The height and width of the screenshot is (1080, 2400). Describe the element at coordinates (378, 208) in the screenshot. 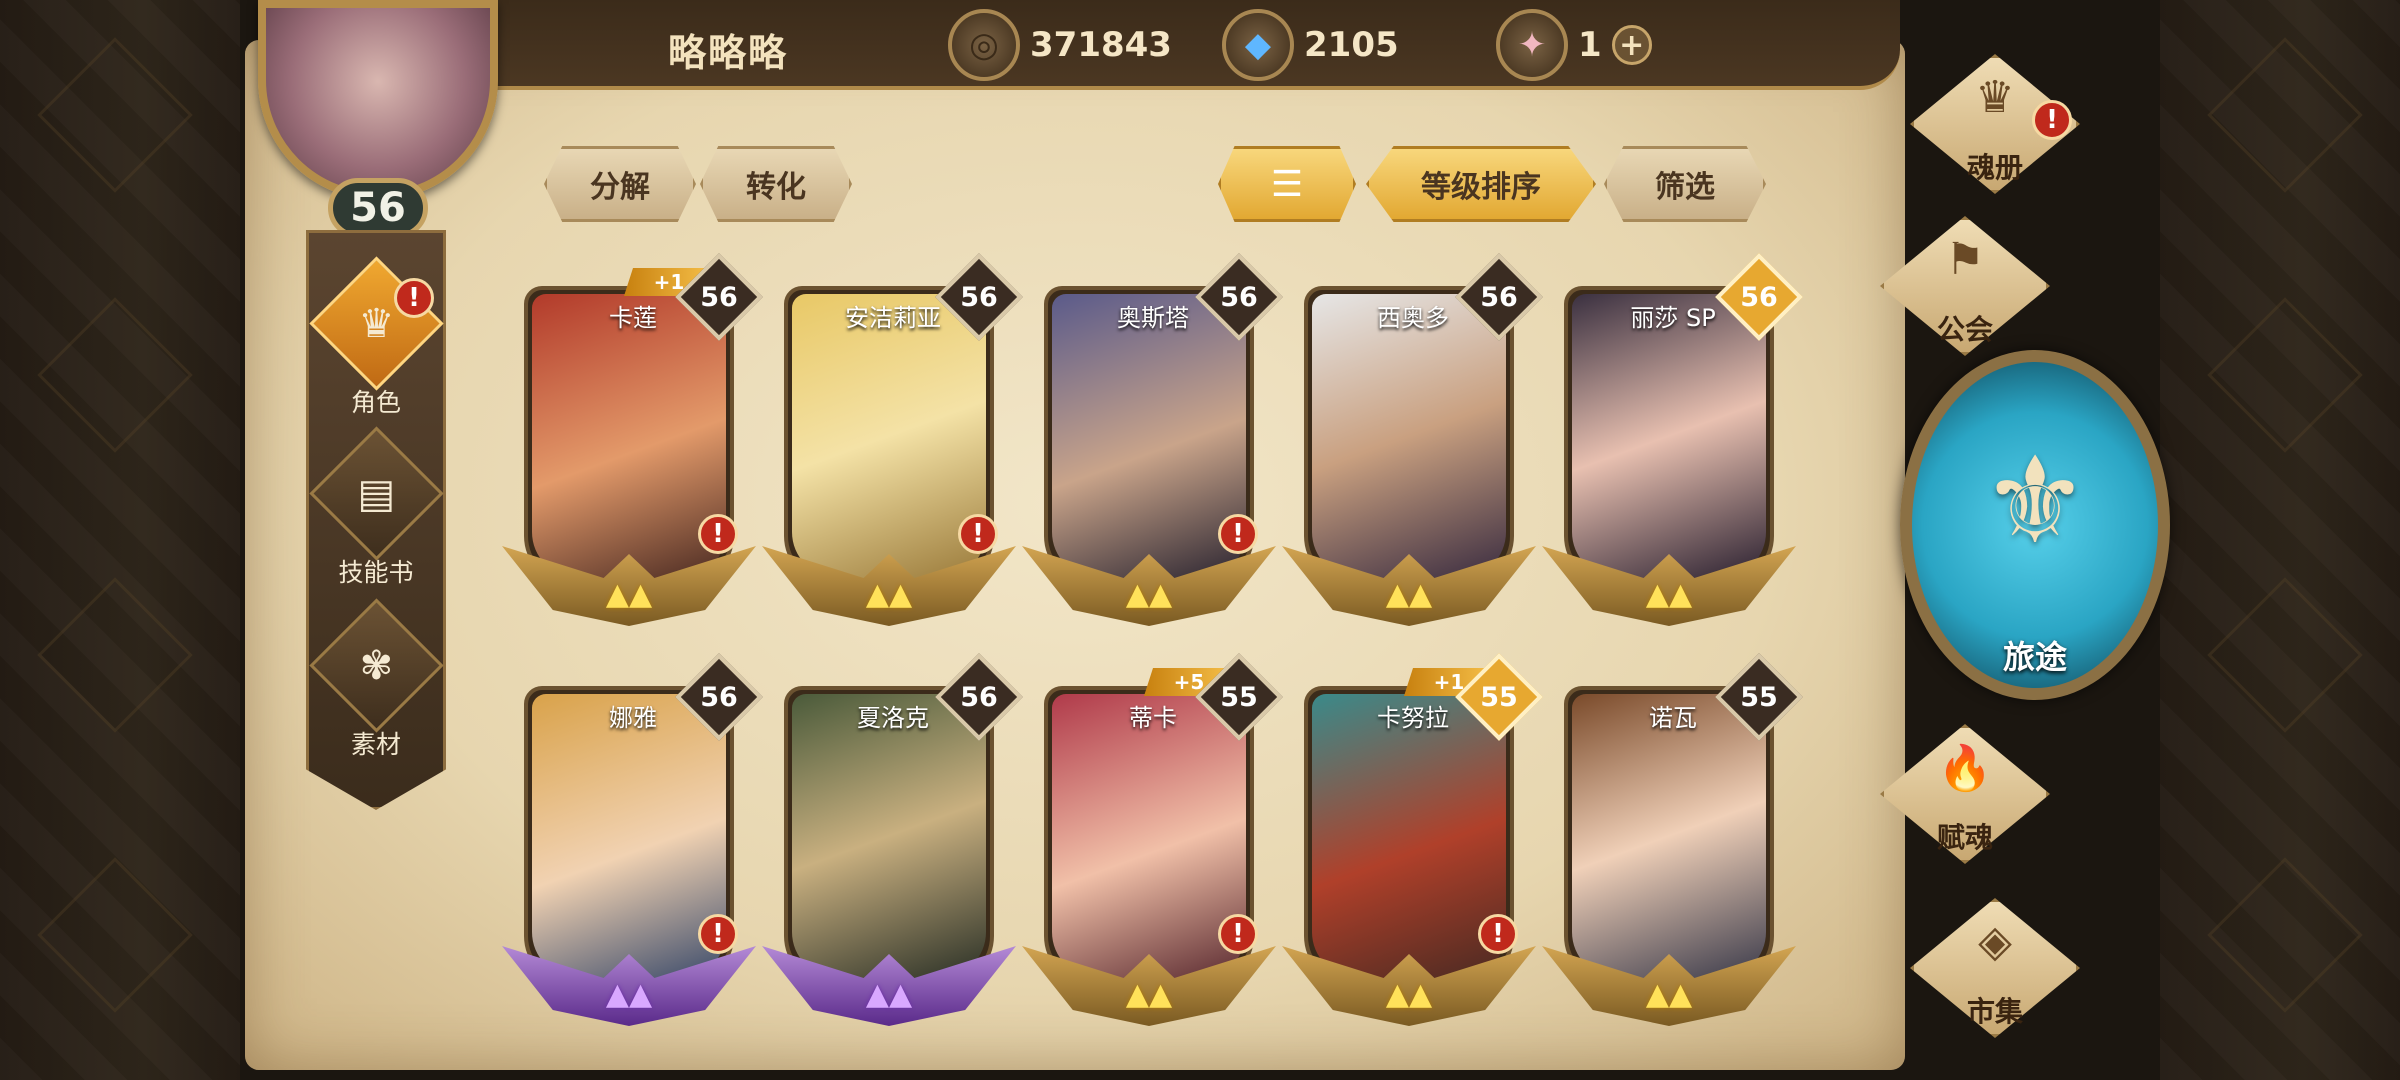

I see `player-level-badge: 56` at that location.